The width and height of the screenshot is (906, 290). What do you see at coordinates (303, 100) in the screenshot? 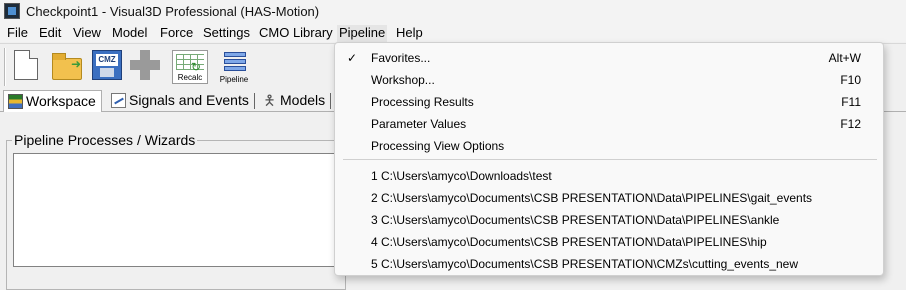
I see `tab-models-label: Models` at bounding box center [303, 100].